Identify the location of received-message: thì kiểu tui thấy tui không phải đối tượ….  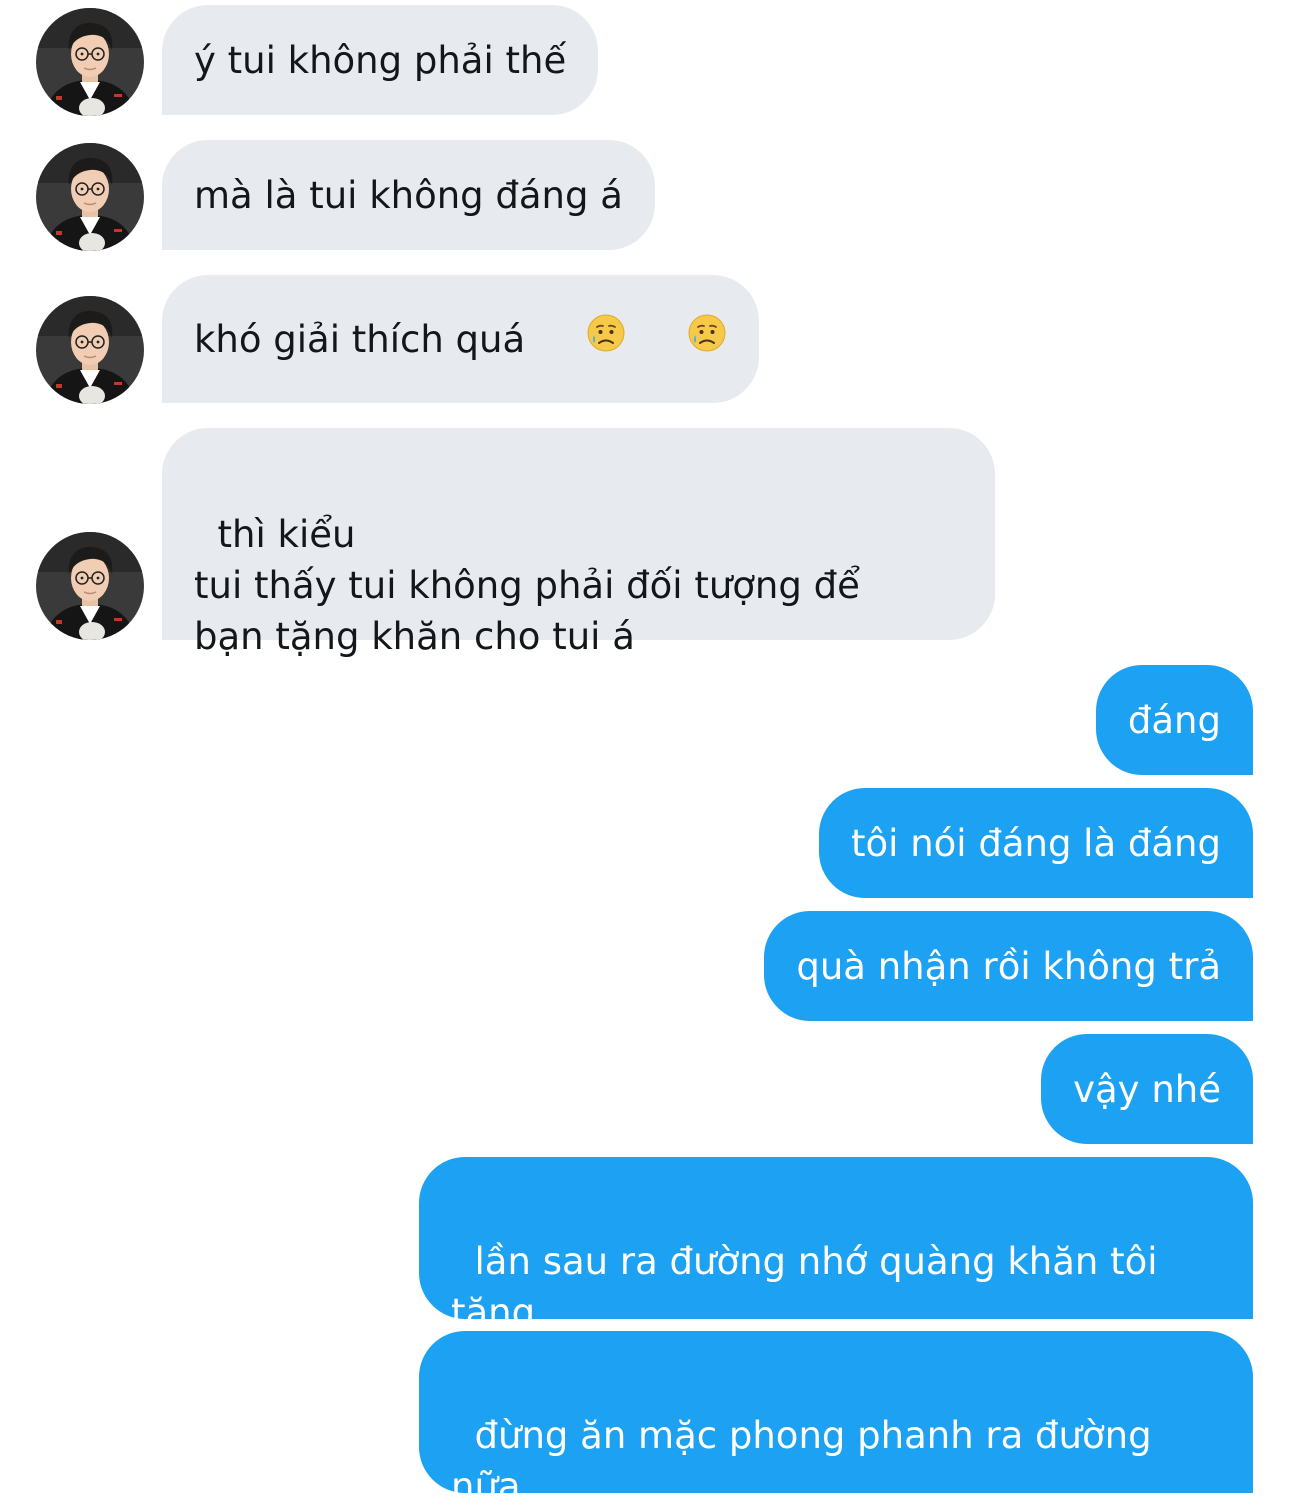
(578, 543).